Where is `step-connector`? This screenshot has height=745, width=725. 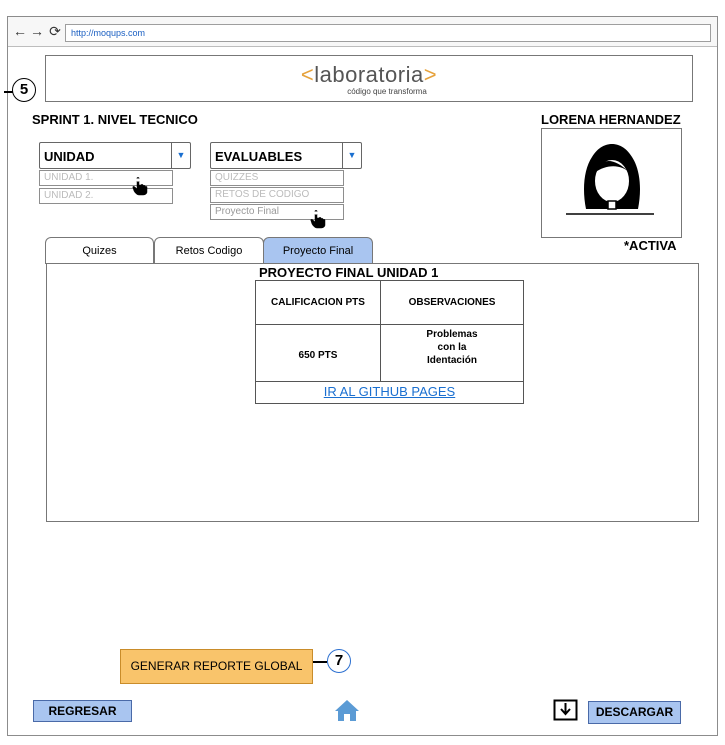
step-connector is located at coordinates (320, 662).